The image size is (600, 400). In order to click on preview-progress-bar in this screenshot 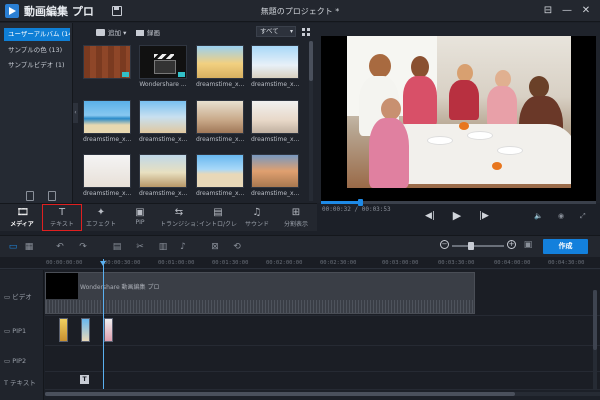, I will do `click(458, 202)`.